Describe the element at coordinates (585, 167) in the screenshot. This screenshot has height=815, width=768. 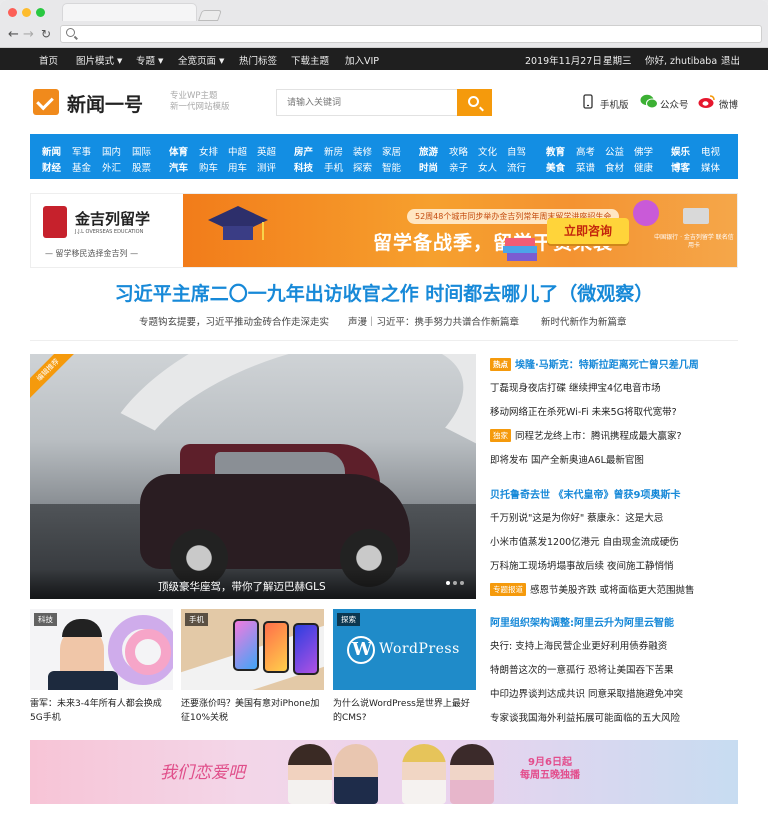
I see `cat-recipe: 菜谱` at that location.